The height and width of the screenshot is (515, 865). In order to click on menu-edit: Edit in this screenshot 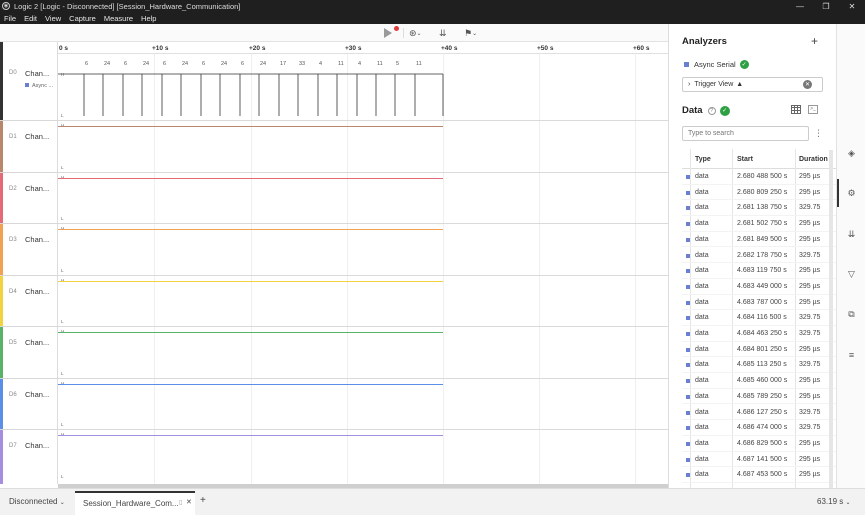, I will do `click(30, 18)`.